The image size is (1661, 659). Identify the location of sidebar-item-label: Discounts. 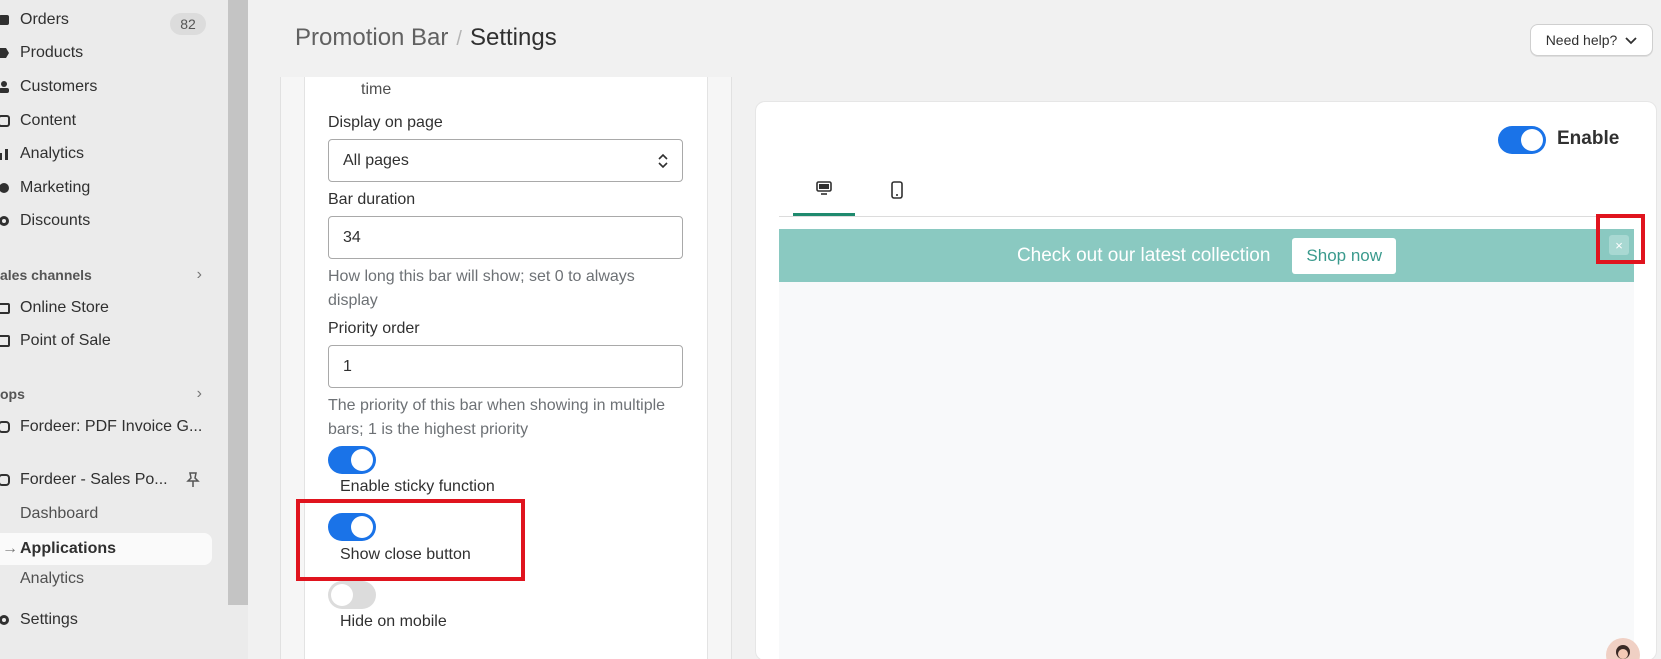
(55, 220).